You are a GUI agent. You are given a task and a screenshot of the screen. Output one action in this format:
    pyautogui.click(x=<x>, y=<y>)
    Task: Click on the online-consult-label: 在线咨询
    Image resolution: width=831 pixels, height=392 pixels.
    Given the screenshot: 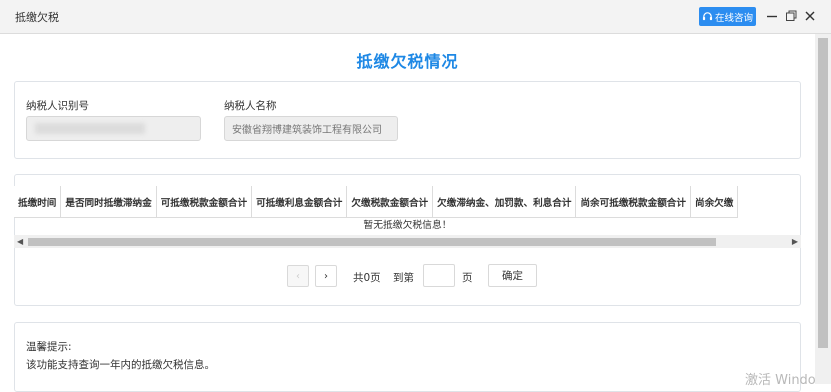 What is the action you would take?
    pyautogui.click(x=733, y=18)
    